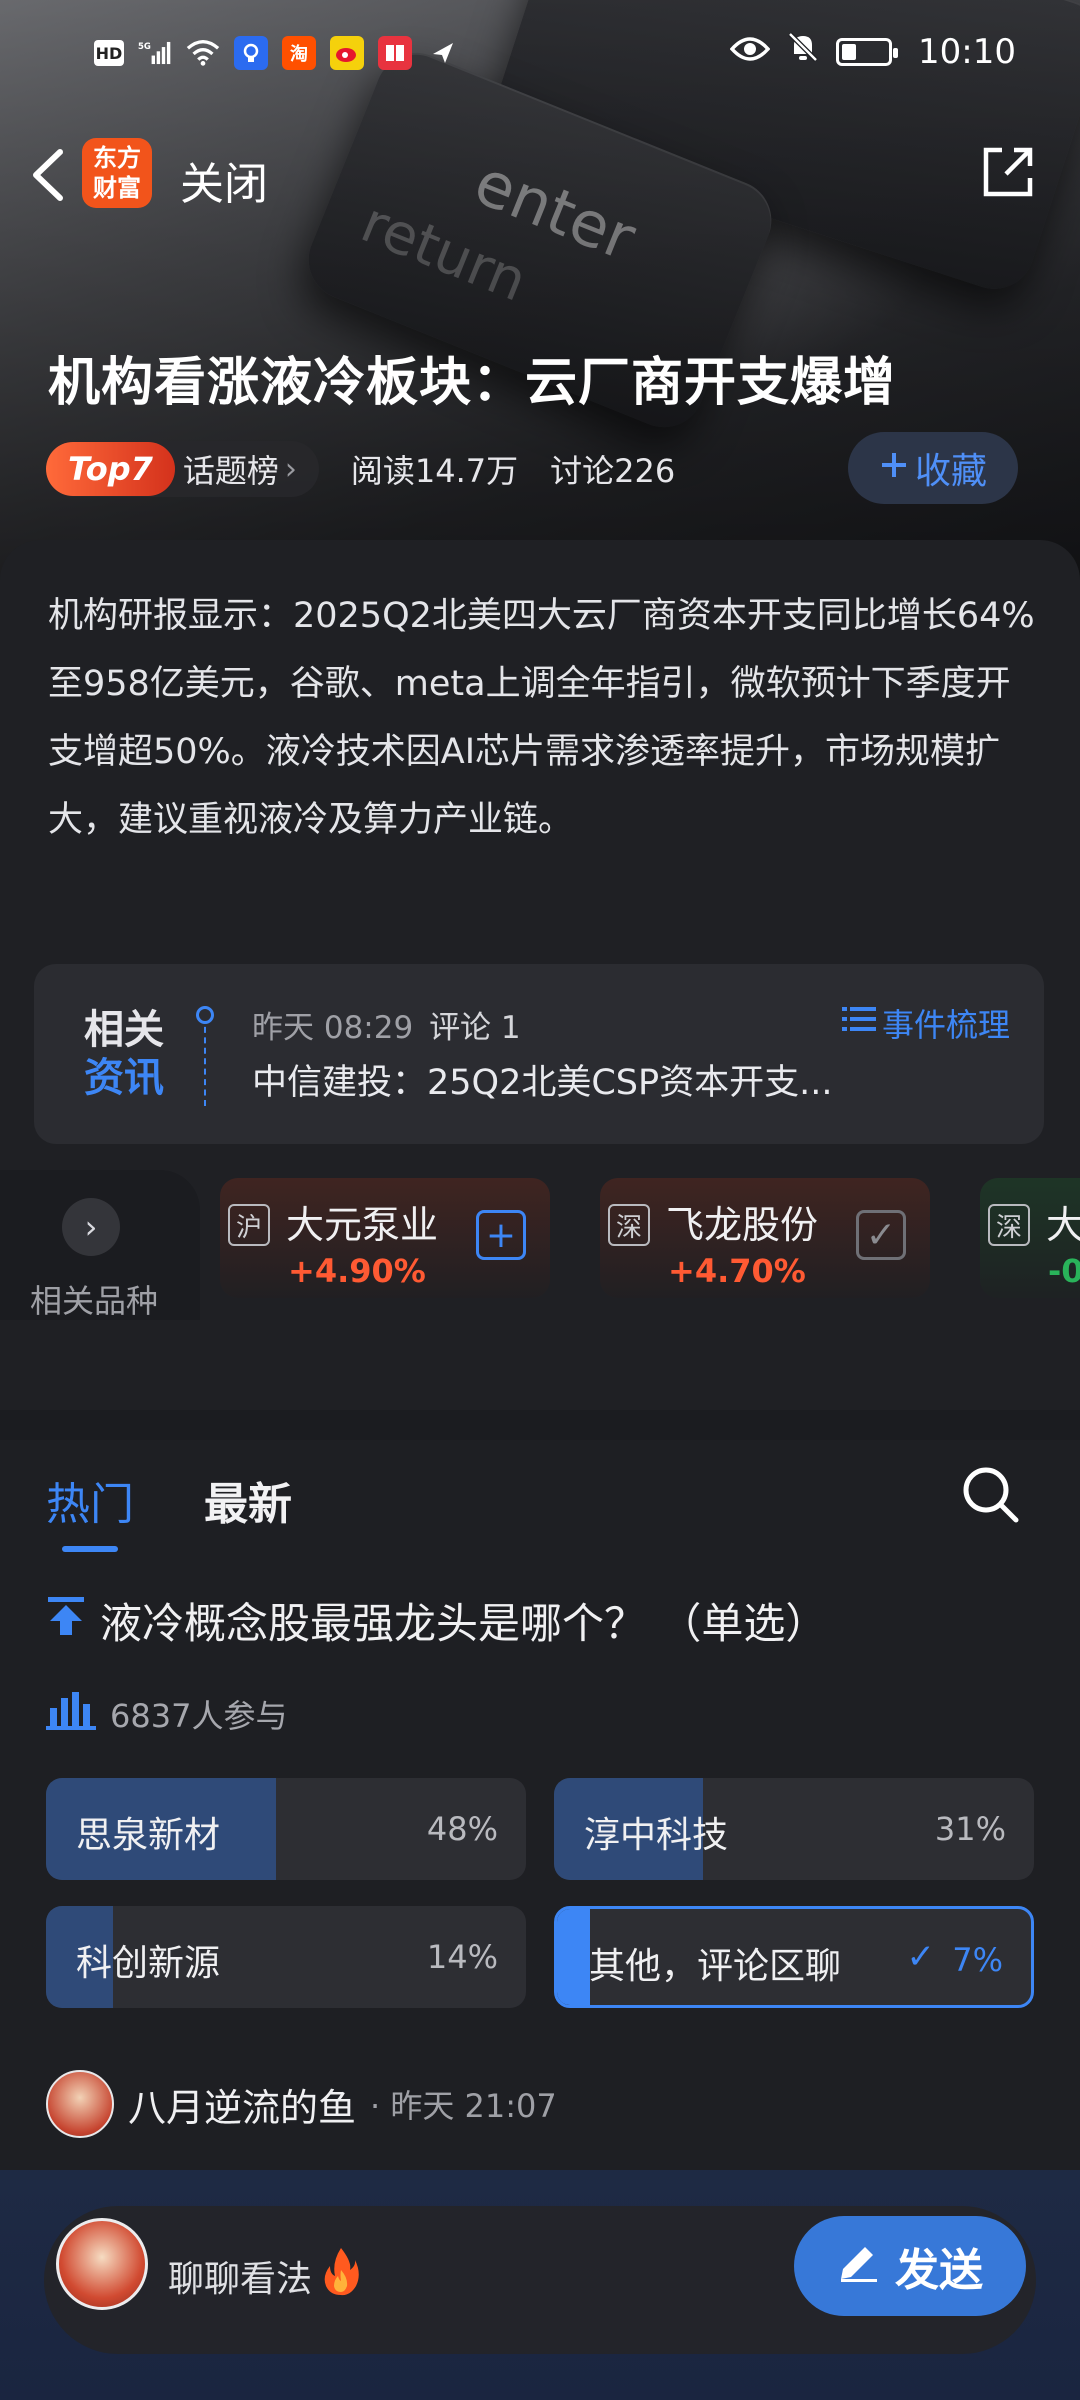 The height and width of the screenshot is (2400, 1080). I want to click on exchange-badge: 沪, so click(249, 1225).